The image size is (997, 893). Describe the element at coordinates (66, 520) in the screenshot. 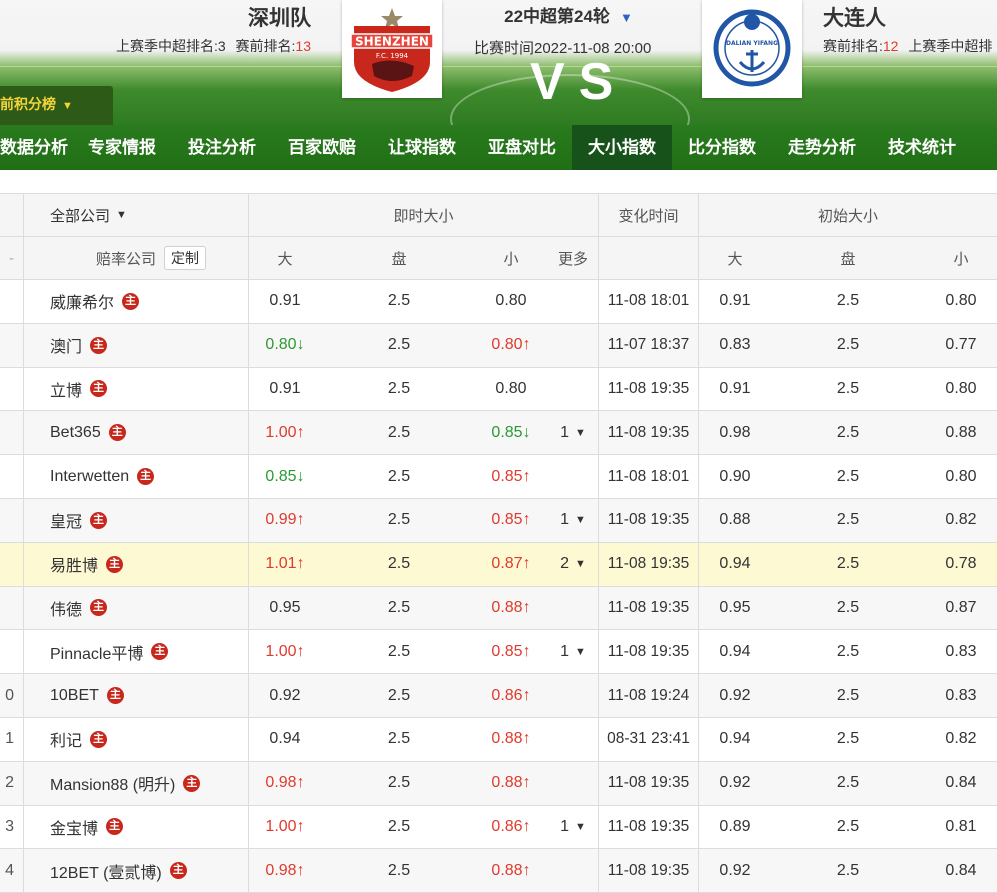

I see `company-name: 皇冠` at that location.